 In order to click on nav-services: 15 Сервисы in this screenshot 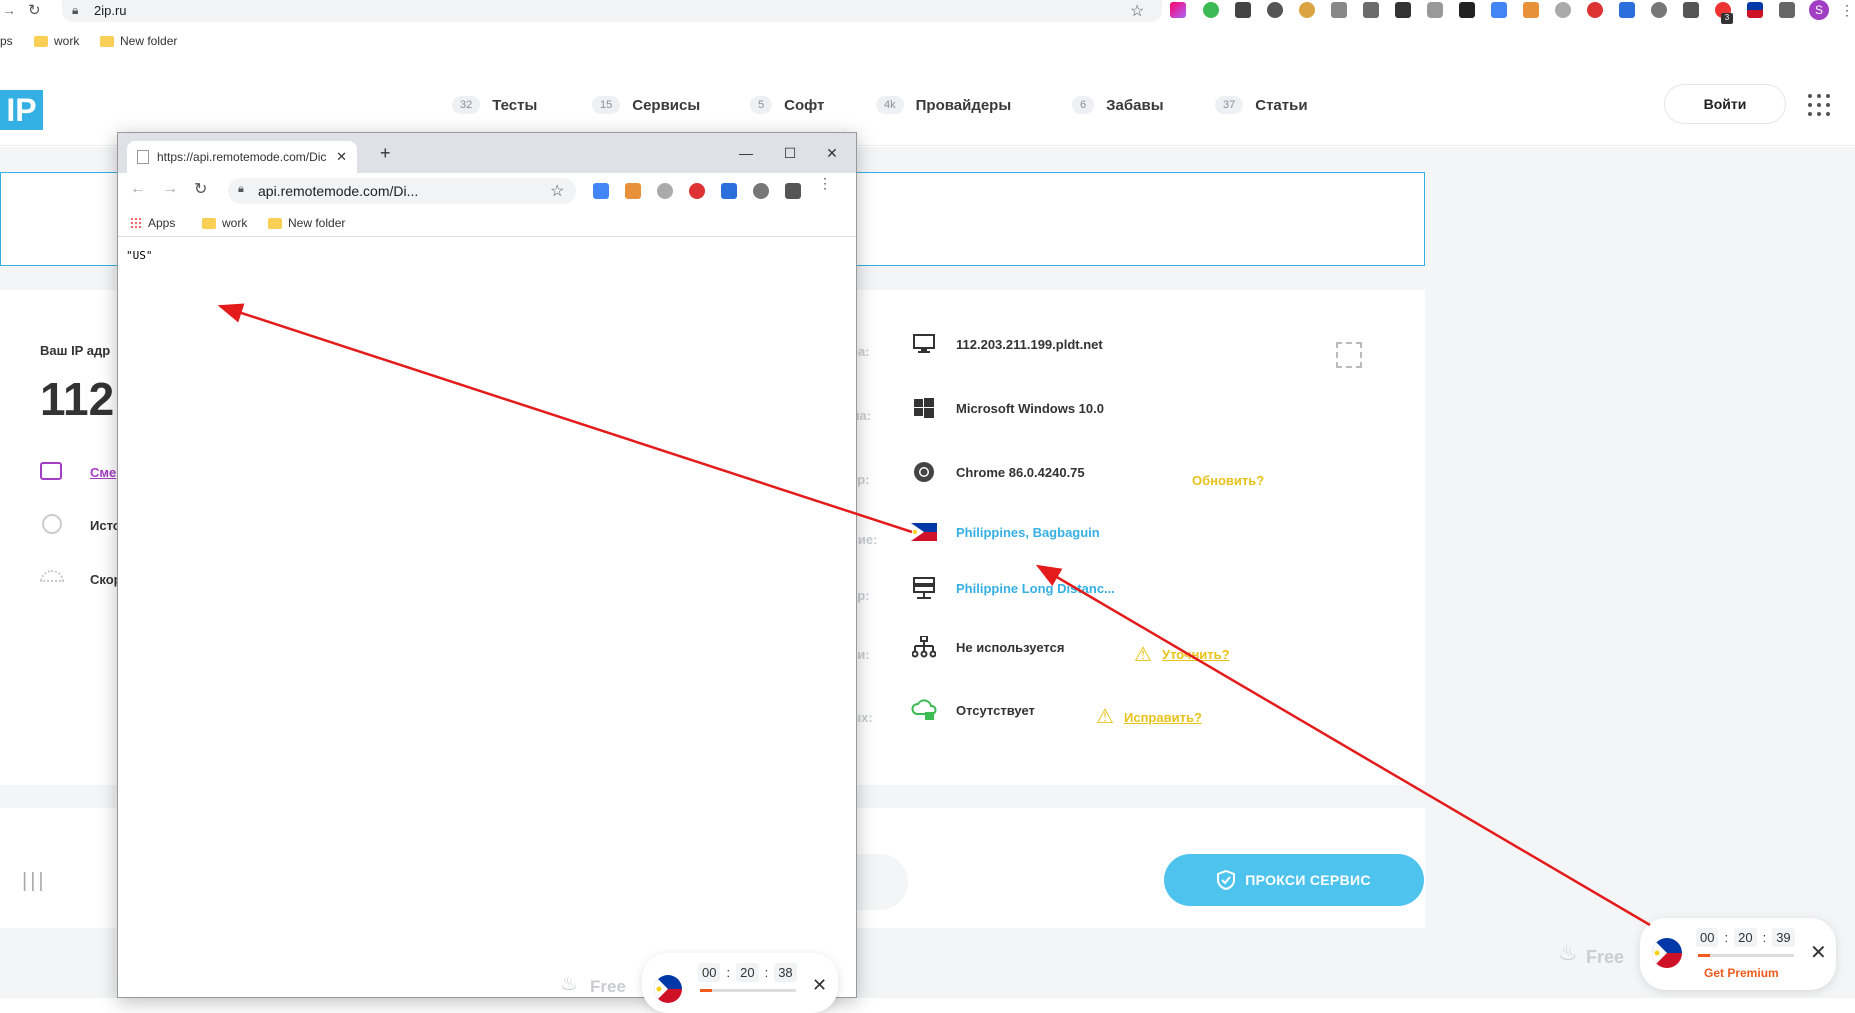, I will do `click(646, 105)`.